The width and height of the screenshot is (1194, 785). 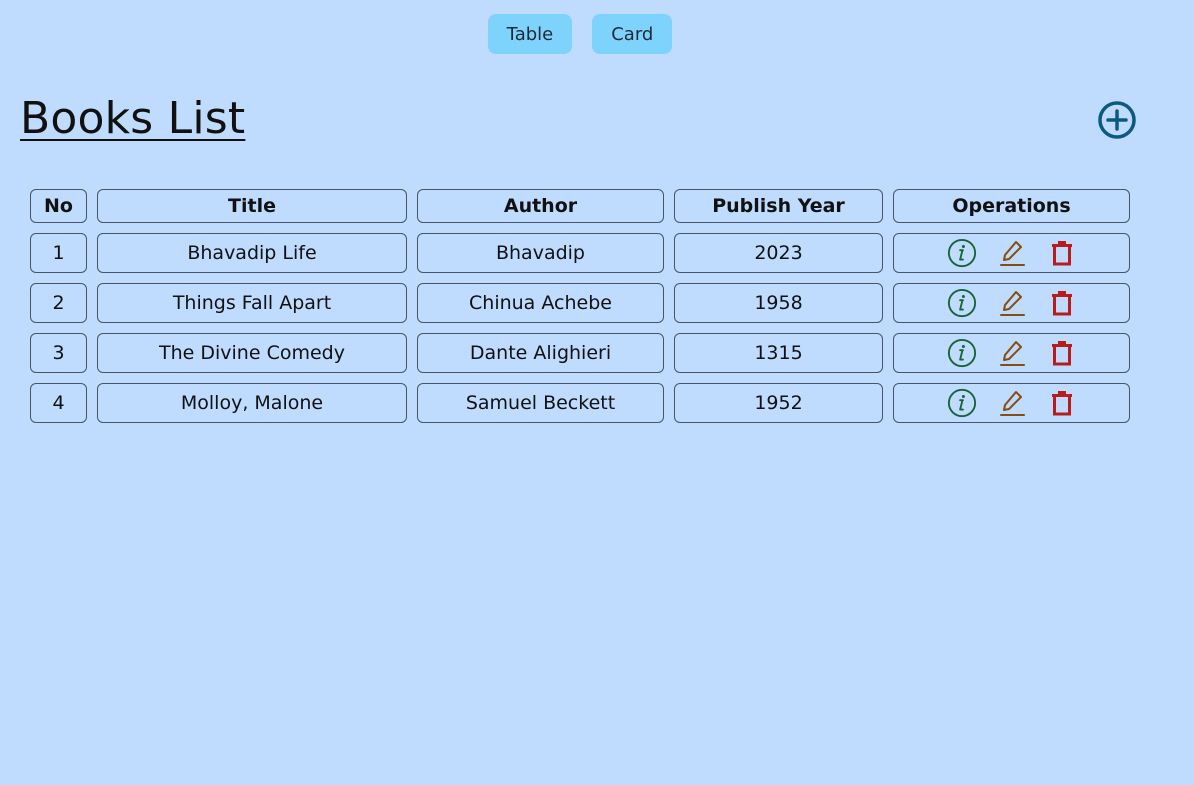 I want to click on cell-author: Samuel Beckett, so click(x=540, y=403).